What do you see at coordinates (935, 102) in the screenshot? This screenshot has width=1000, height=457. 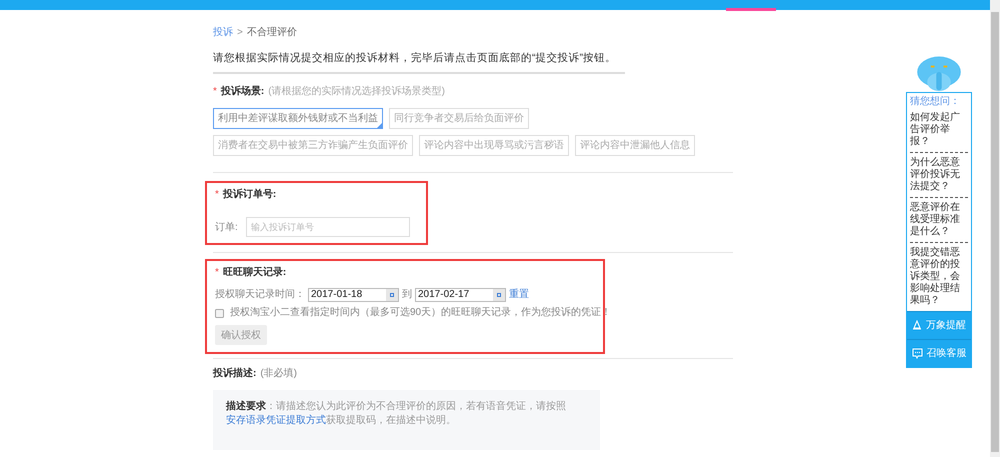 I see `help-title: 猜您想问：` at bounding box center [935, 102].